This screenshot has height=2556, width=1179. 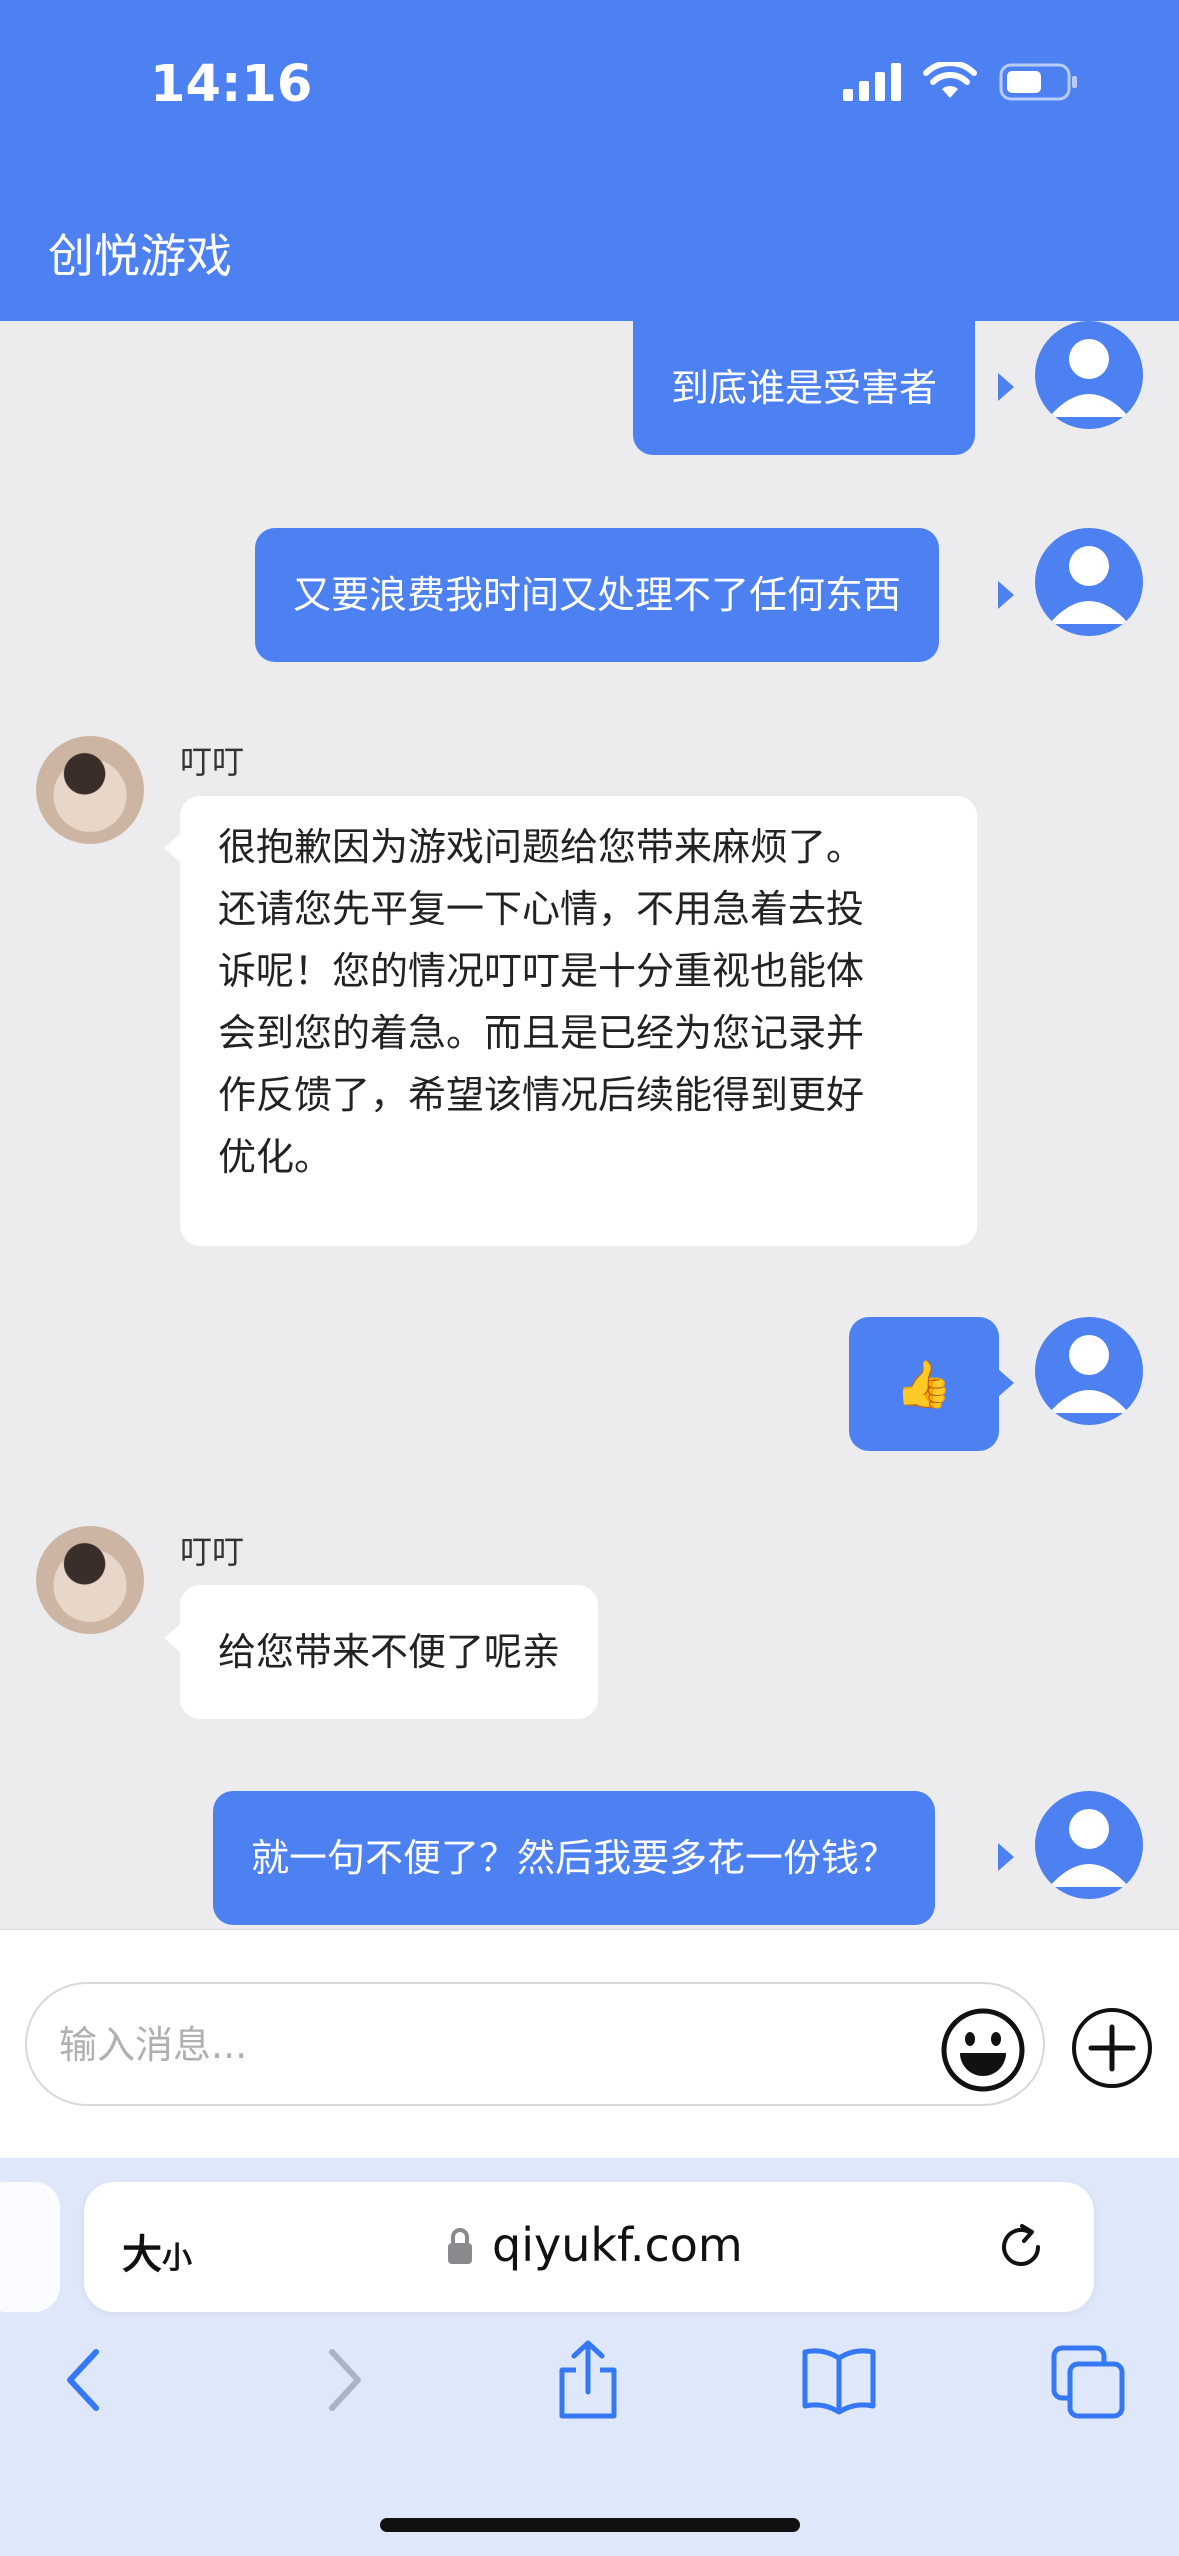 What do you see at coordinates (275, 1157) in the screenshot?
I see `message-line: 优化。` at bounding box center [275, 1157].